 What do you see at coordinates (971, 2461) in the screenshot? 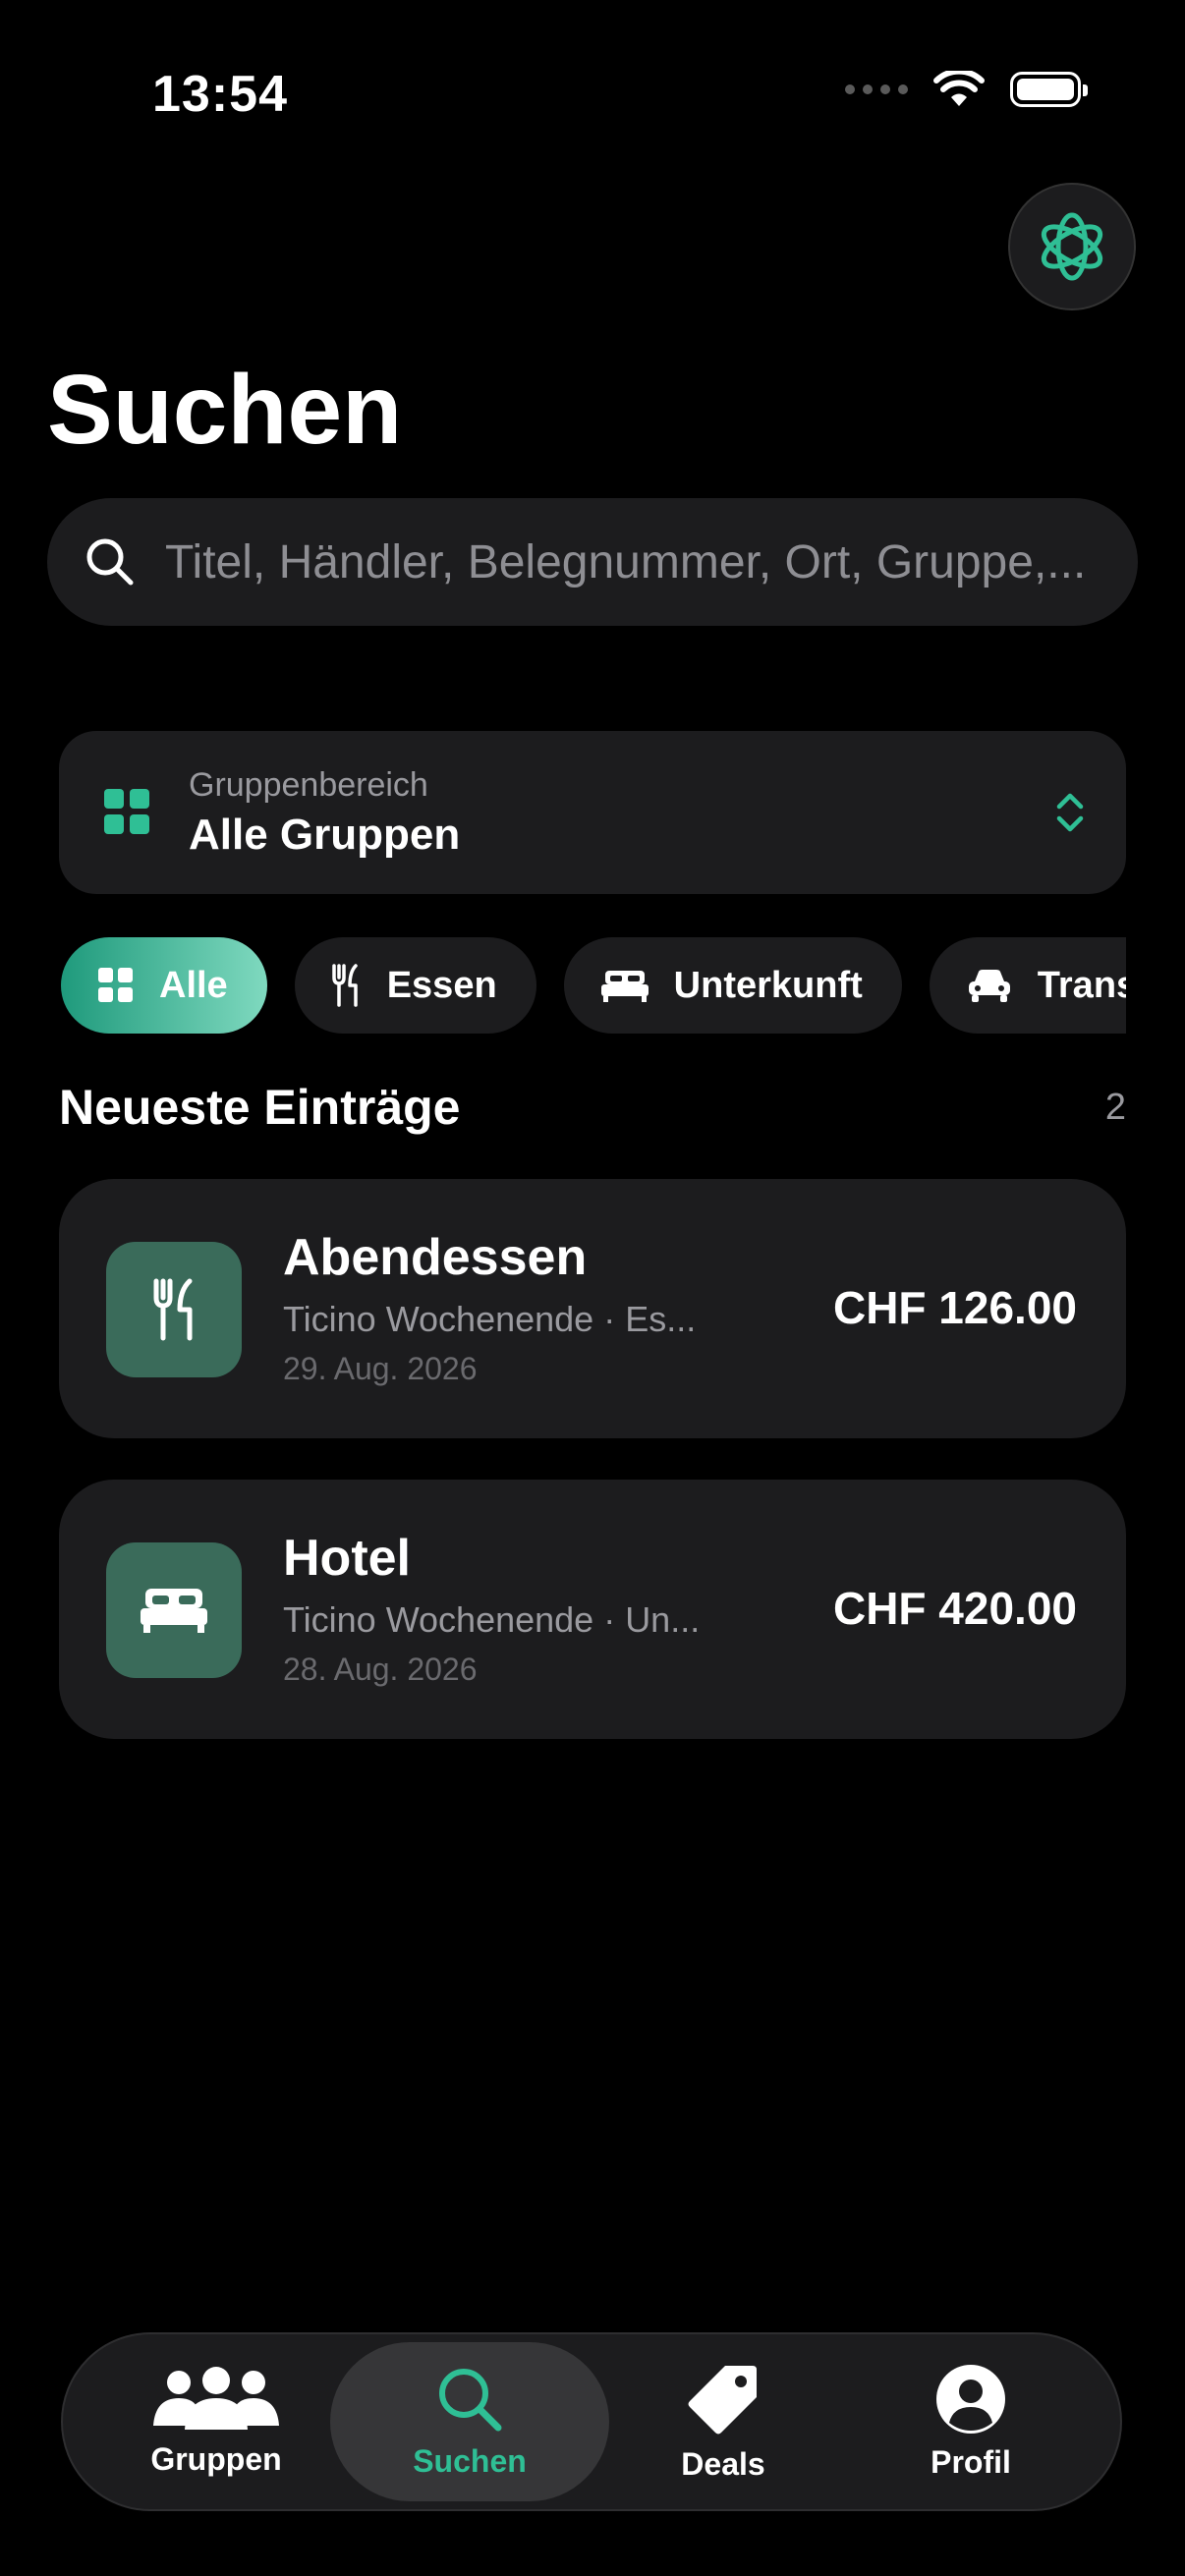
I see `tab-label: Profil` at bounding box center [971, 2461].